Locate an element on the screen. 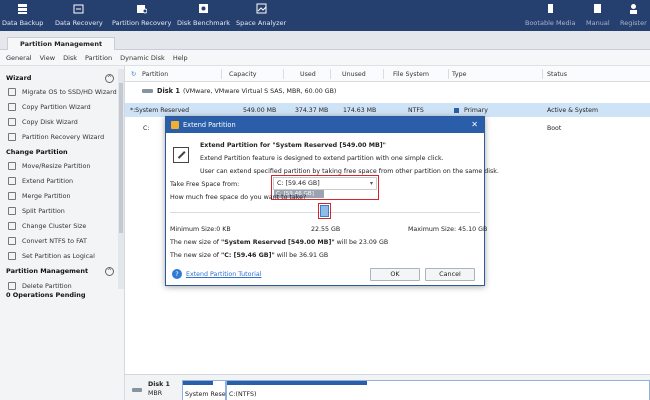 Image resolution: width=650 pixels, height=400 pixels. mid-size-value: 22.55 GB is located at coordinates (326, 229).